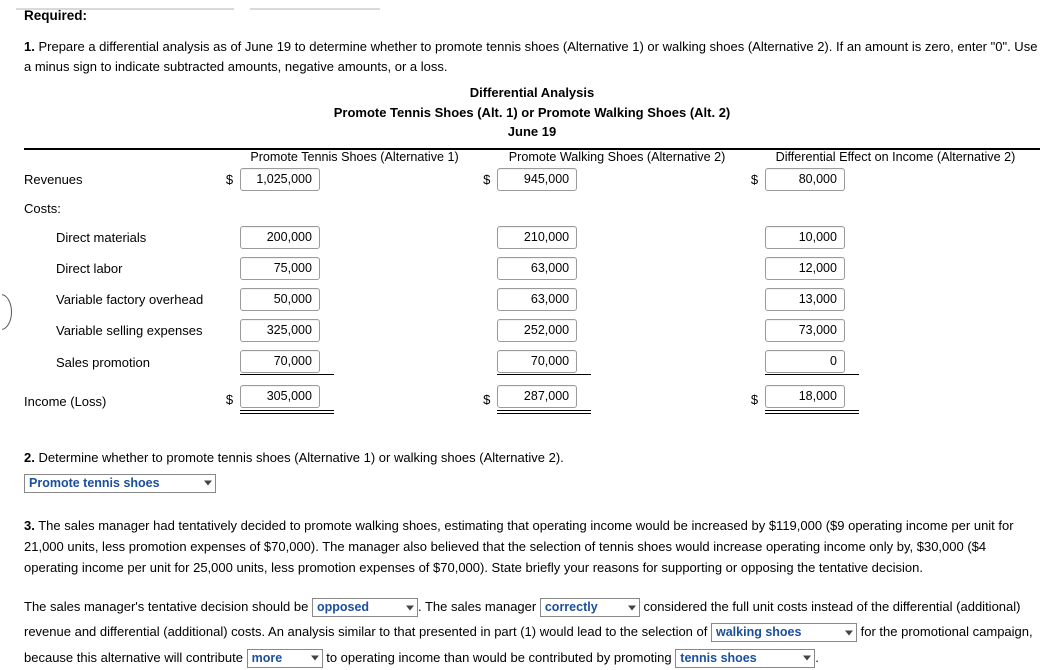 This screenshot has height=670, width=1064. I want to click on input-direct-materials-diff, so click(804, 237).